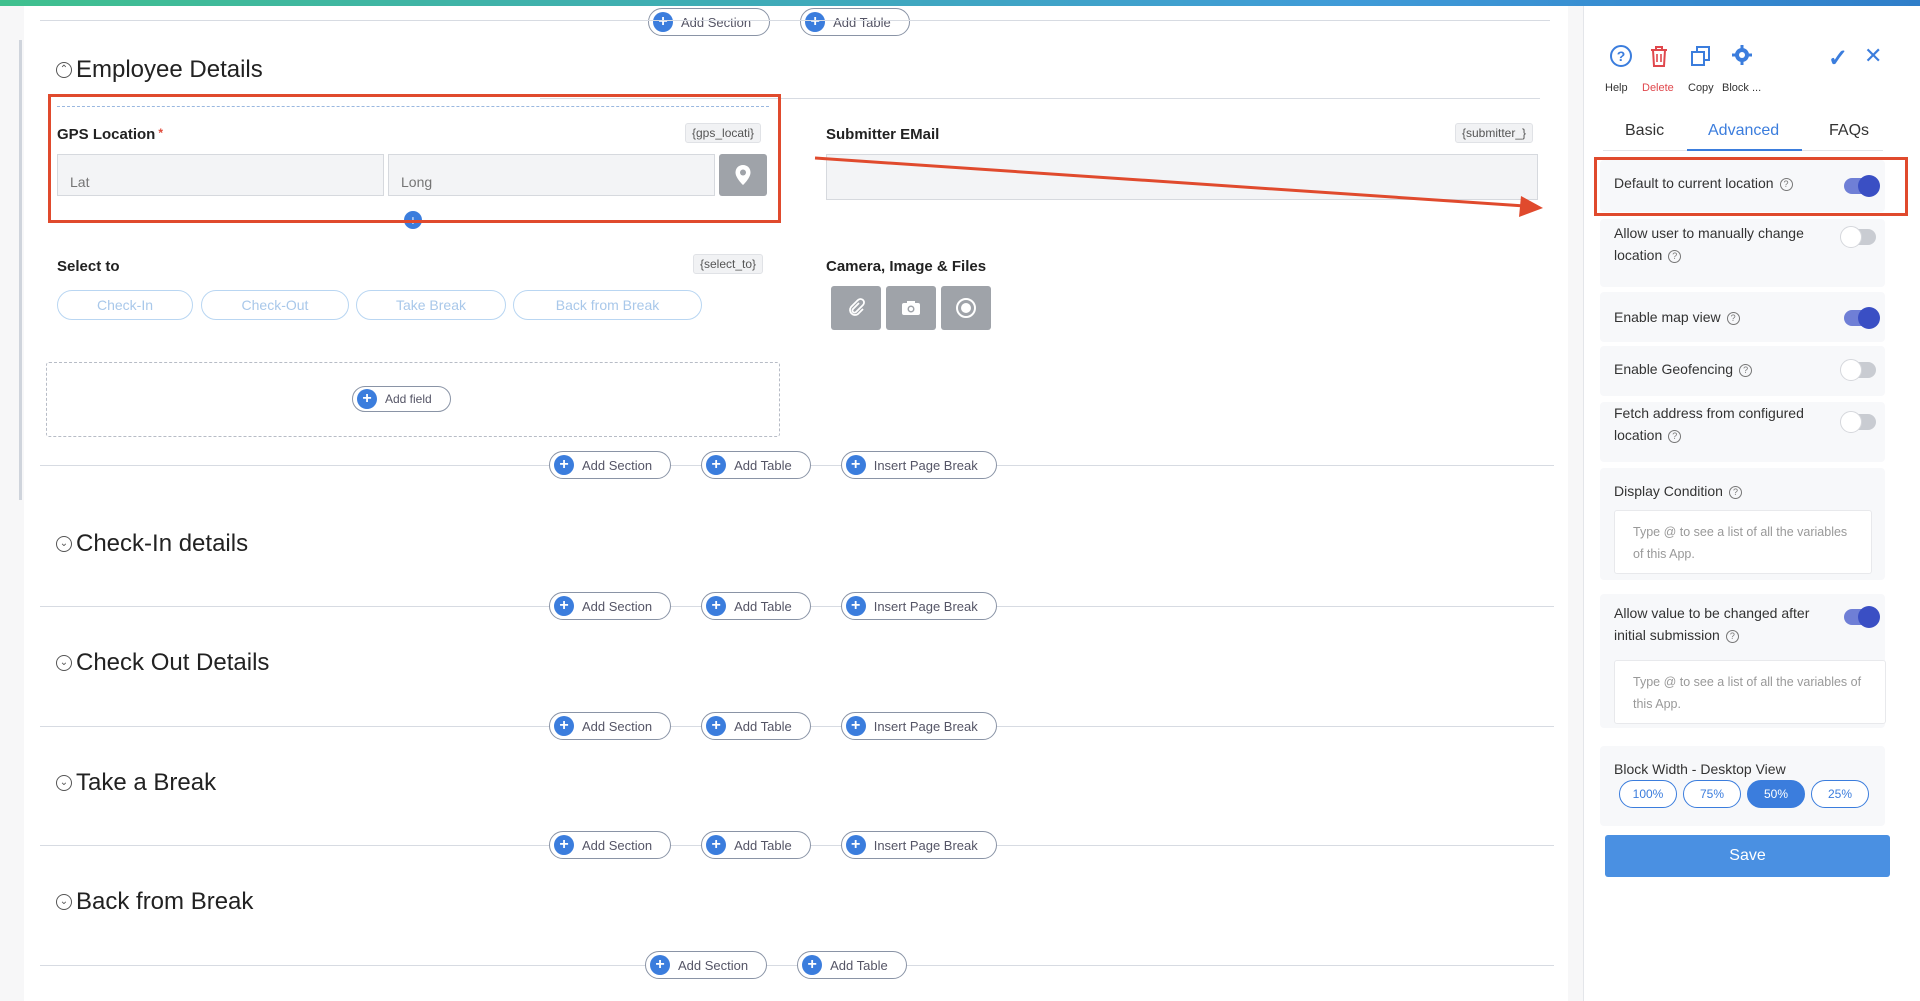  I want to click on width-100-button: 100%, so click(1648, 794).